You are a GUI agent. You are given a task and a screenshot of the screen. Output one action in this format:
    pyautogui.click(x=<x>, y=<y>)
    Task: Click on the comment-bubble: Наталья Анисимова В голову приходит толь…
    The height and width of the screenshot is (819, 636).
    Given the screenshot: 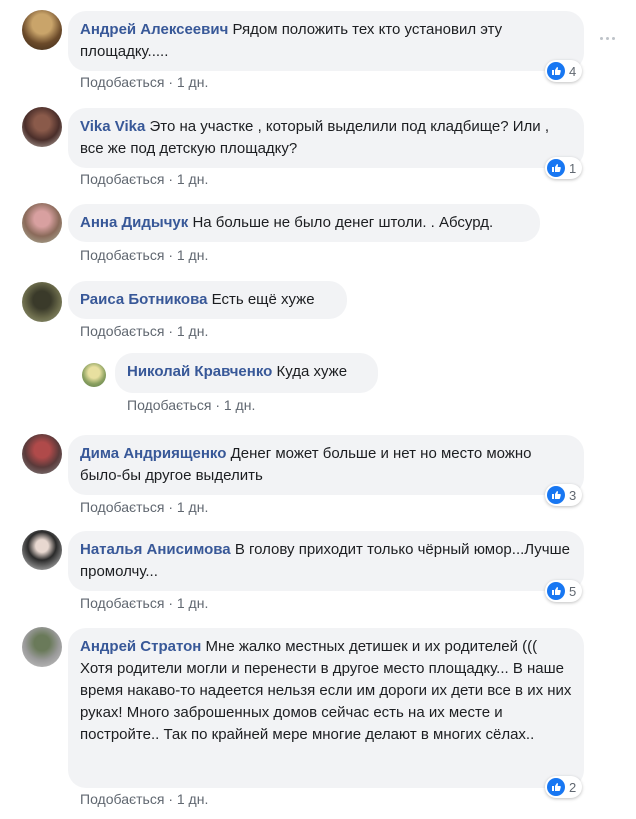 What is the action you would take?
    pyautogui.click(x=326, y=561)
    